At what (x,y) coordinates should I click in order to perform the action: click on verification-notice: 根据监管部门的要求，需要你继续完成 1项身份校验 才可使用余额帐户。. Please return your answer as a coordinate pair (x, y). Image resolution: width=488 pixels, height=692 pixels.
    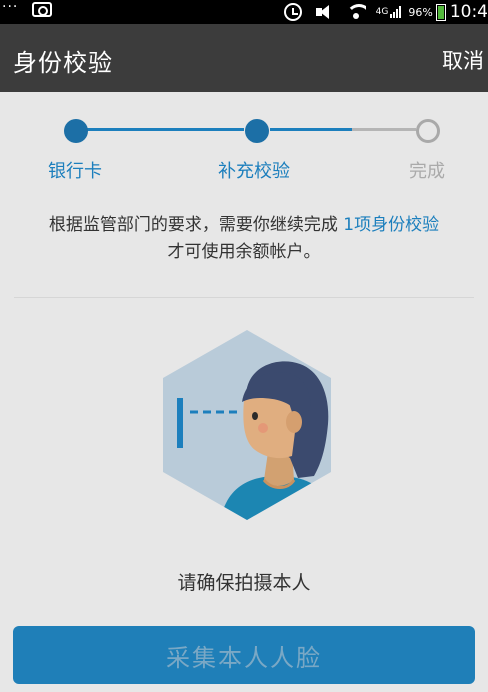
    Looking at the image, I should click on (244, 239).